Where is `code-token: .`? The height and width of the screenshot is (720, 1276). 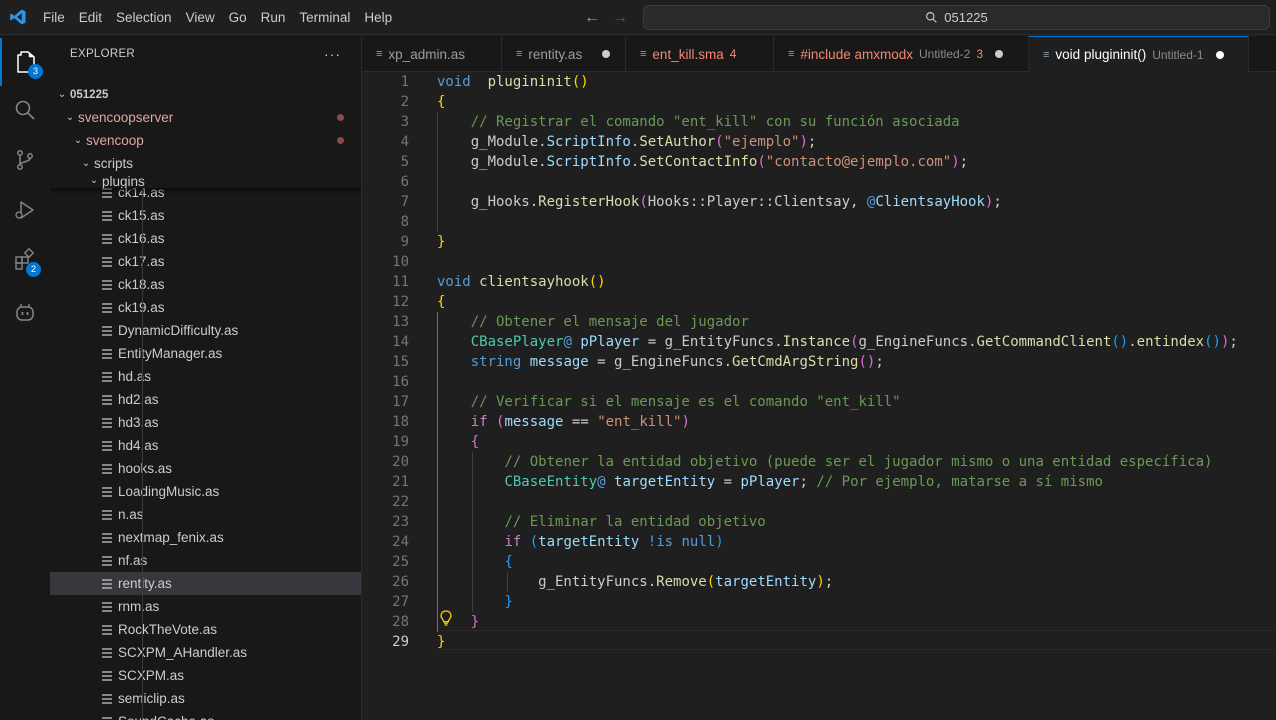
code-token: . is located at coordinates (1132, 342).